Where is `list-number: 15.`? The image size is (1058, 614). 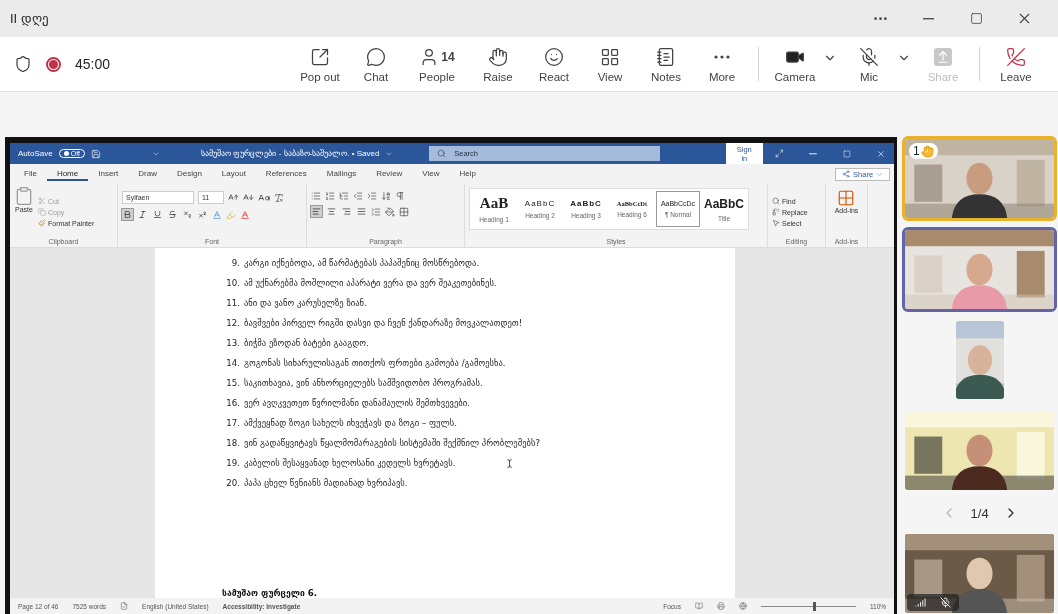 list-number: 15. is located at coordinates (232, 383).